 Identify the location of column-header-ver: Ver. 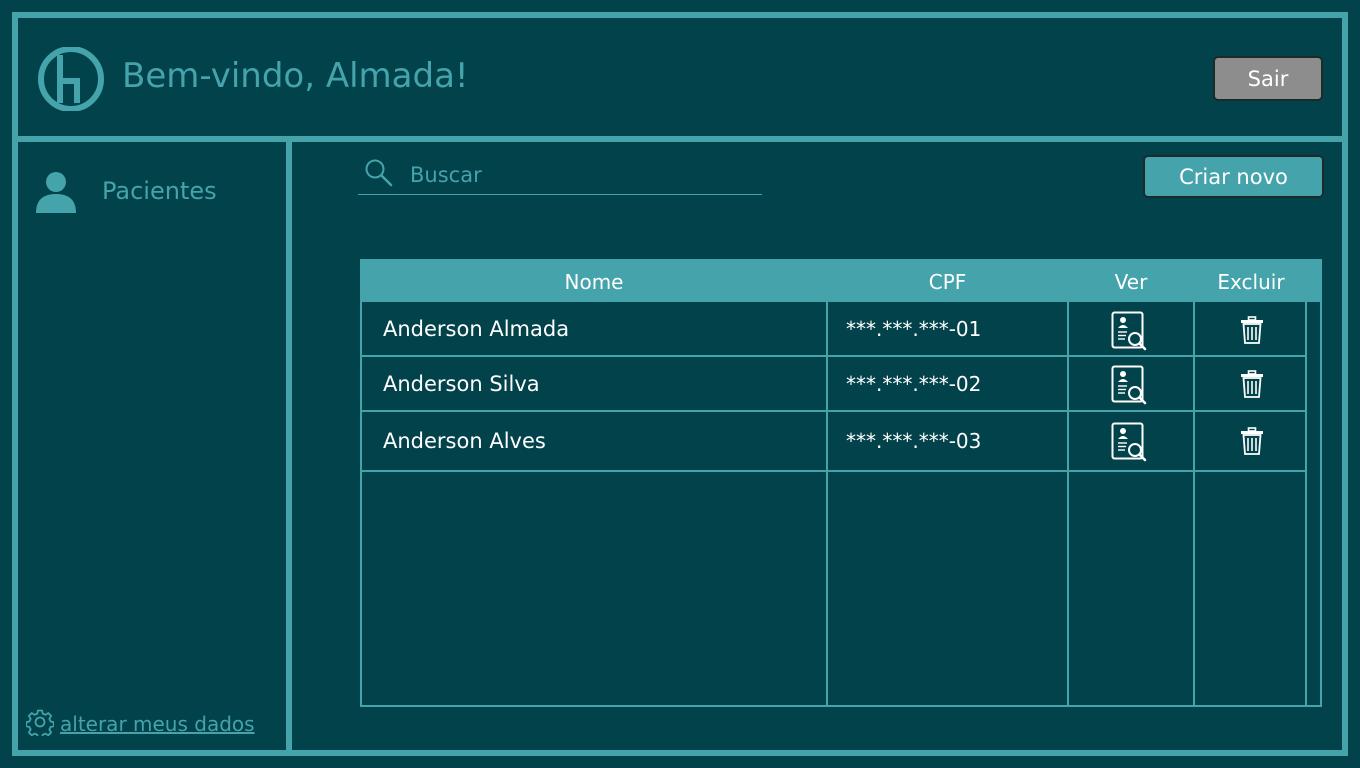
(1131, 281).